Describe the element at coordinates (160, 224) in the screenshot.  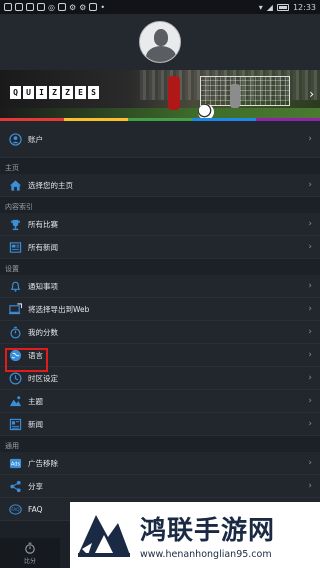
I see `all-matches-item: 所有比赛 ›` at that location.